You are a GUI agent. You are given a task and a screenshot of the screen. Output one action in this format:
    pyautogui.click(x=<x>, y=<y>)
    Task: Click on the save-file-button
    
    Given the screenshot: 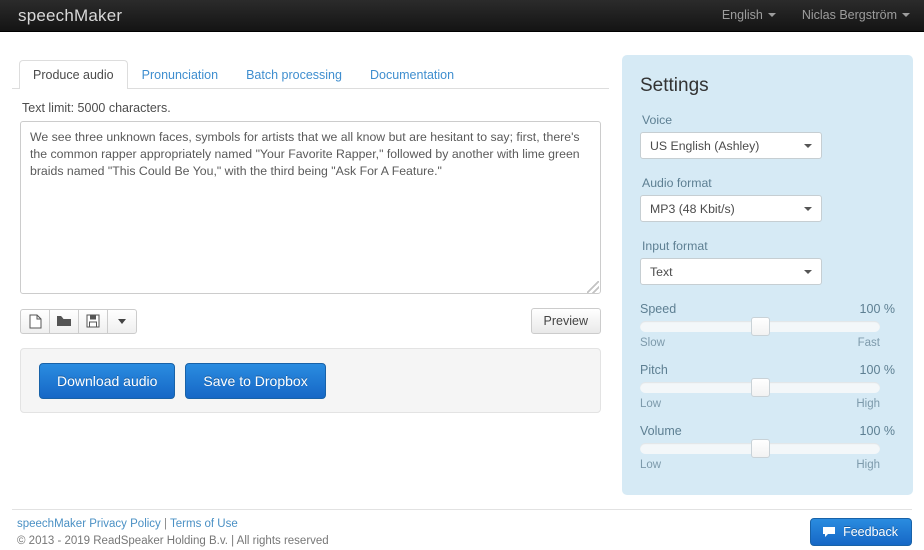 What is the action you would take?
    pyautogui.click(x=93, y=321)
    